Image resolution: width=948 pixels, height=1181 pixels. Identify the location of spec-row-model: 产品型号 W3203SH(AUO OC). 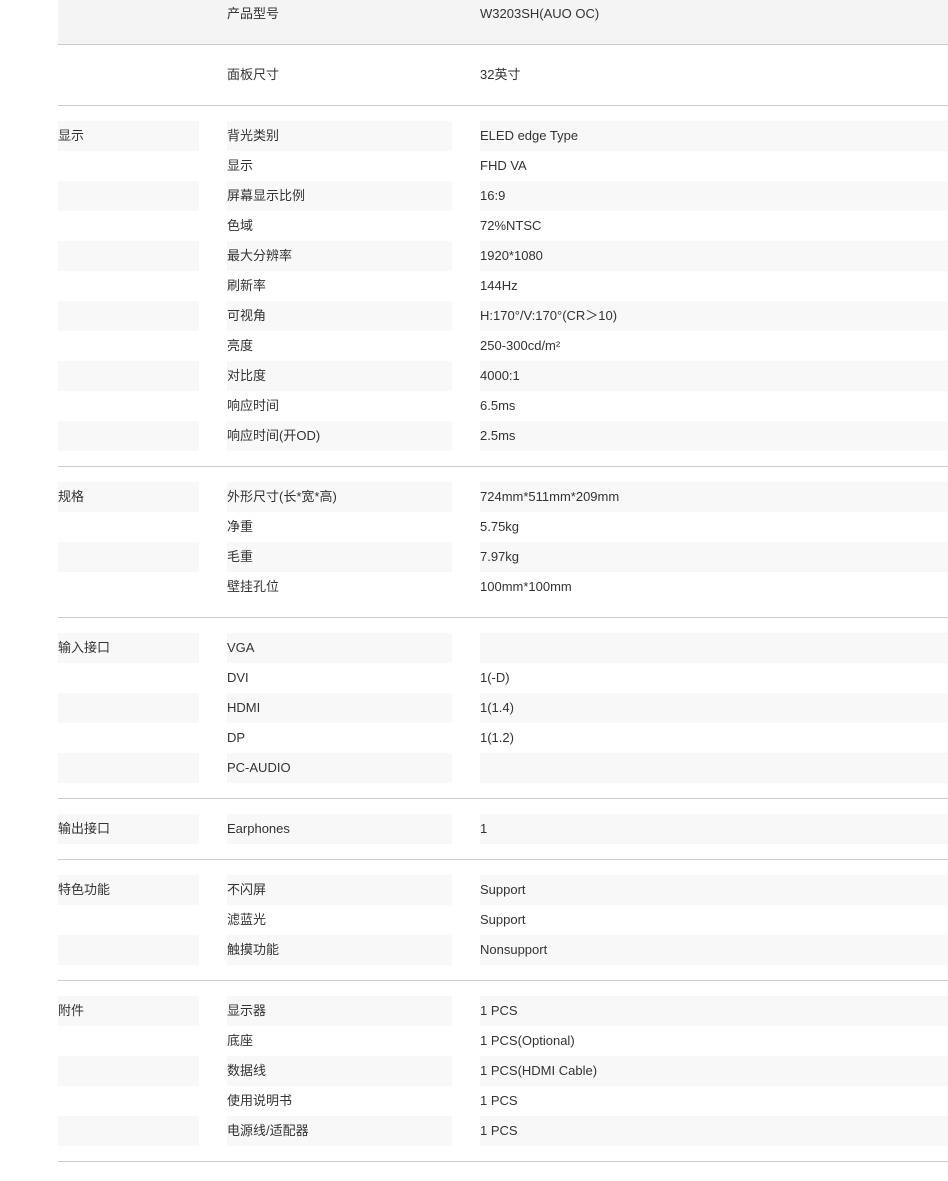
(503, 22).